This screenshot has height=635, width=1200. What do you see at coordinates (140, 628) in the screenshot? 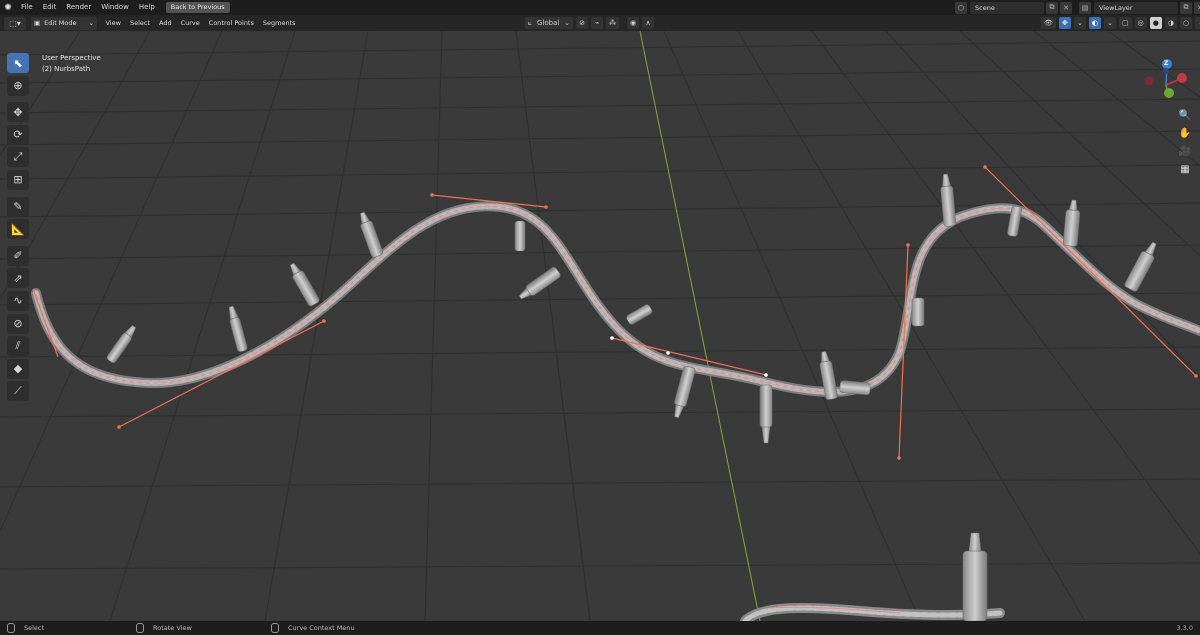
I see `mouse-middle-icon` at bounding box center [140, 628].